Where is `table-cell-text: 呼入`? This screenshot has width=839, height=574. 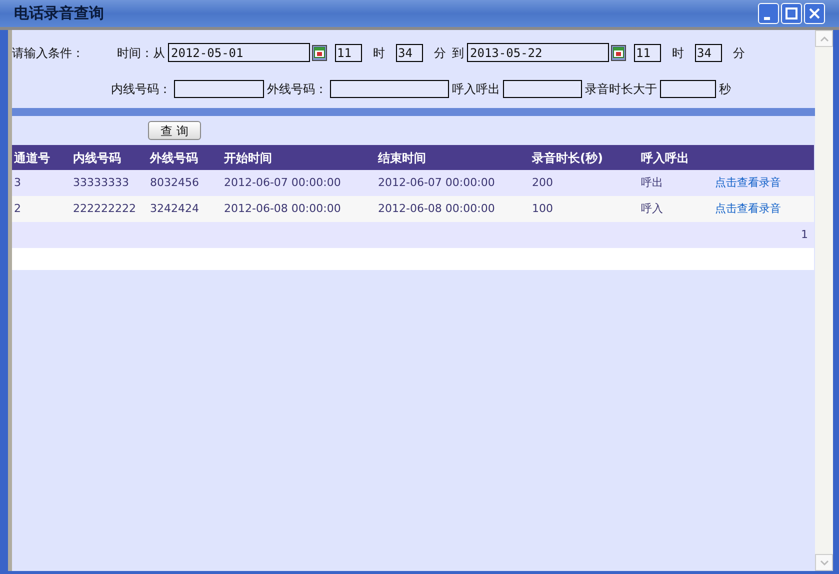
table-cell-text: 呼入 is located at coordinates (652, 208).